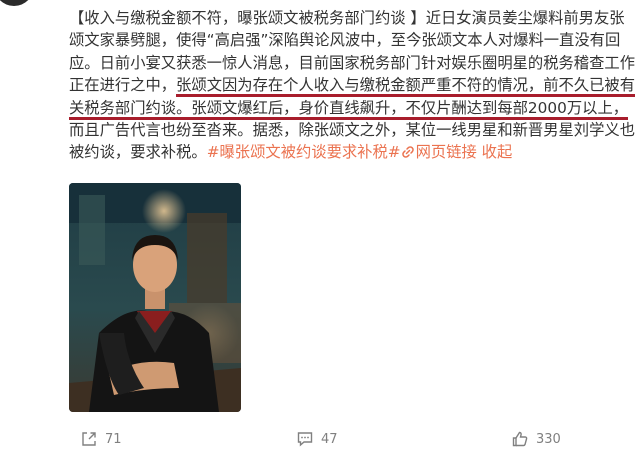 The image size is (640, 459). What do you see at coordinates (101, 439) in the screenshot?
I see `share-button: 71` at bounding box center [101, 439].